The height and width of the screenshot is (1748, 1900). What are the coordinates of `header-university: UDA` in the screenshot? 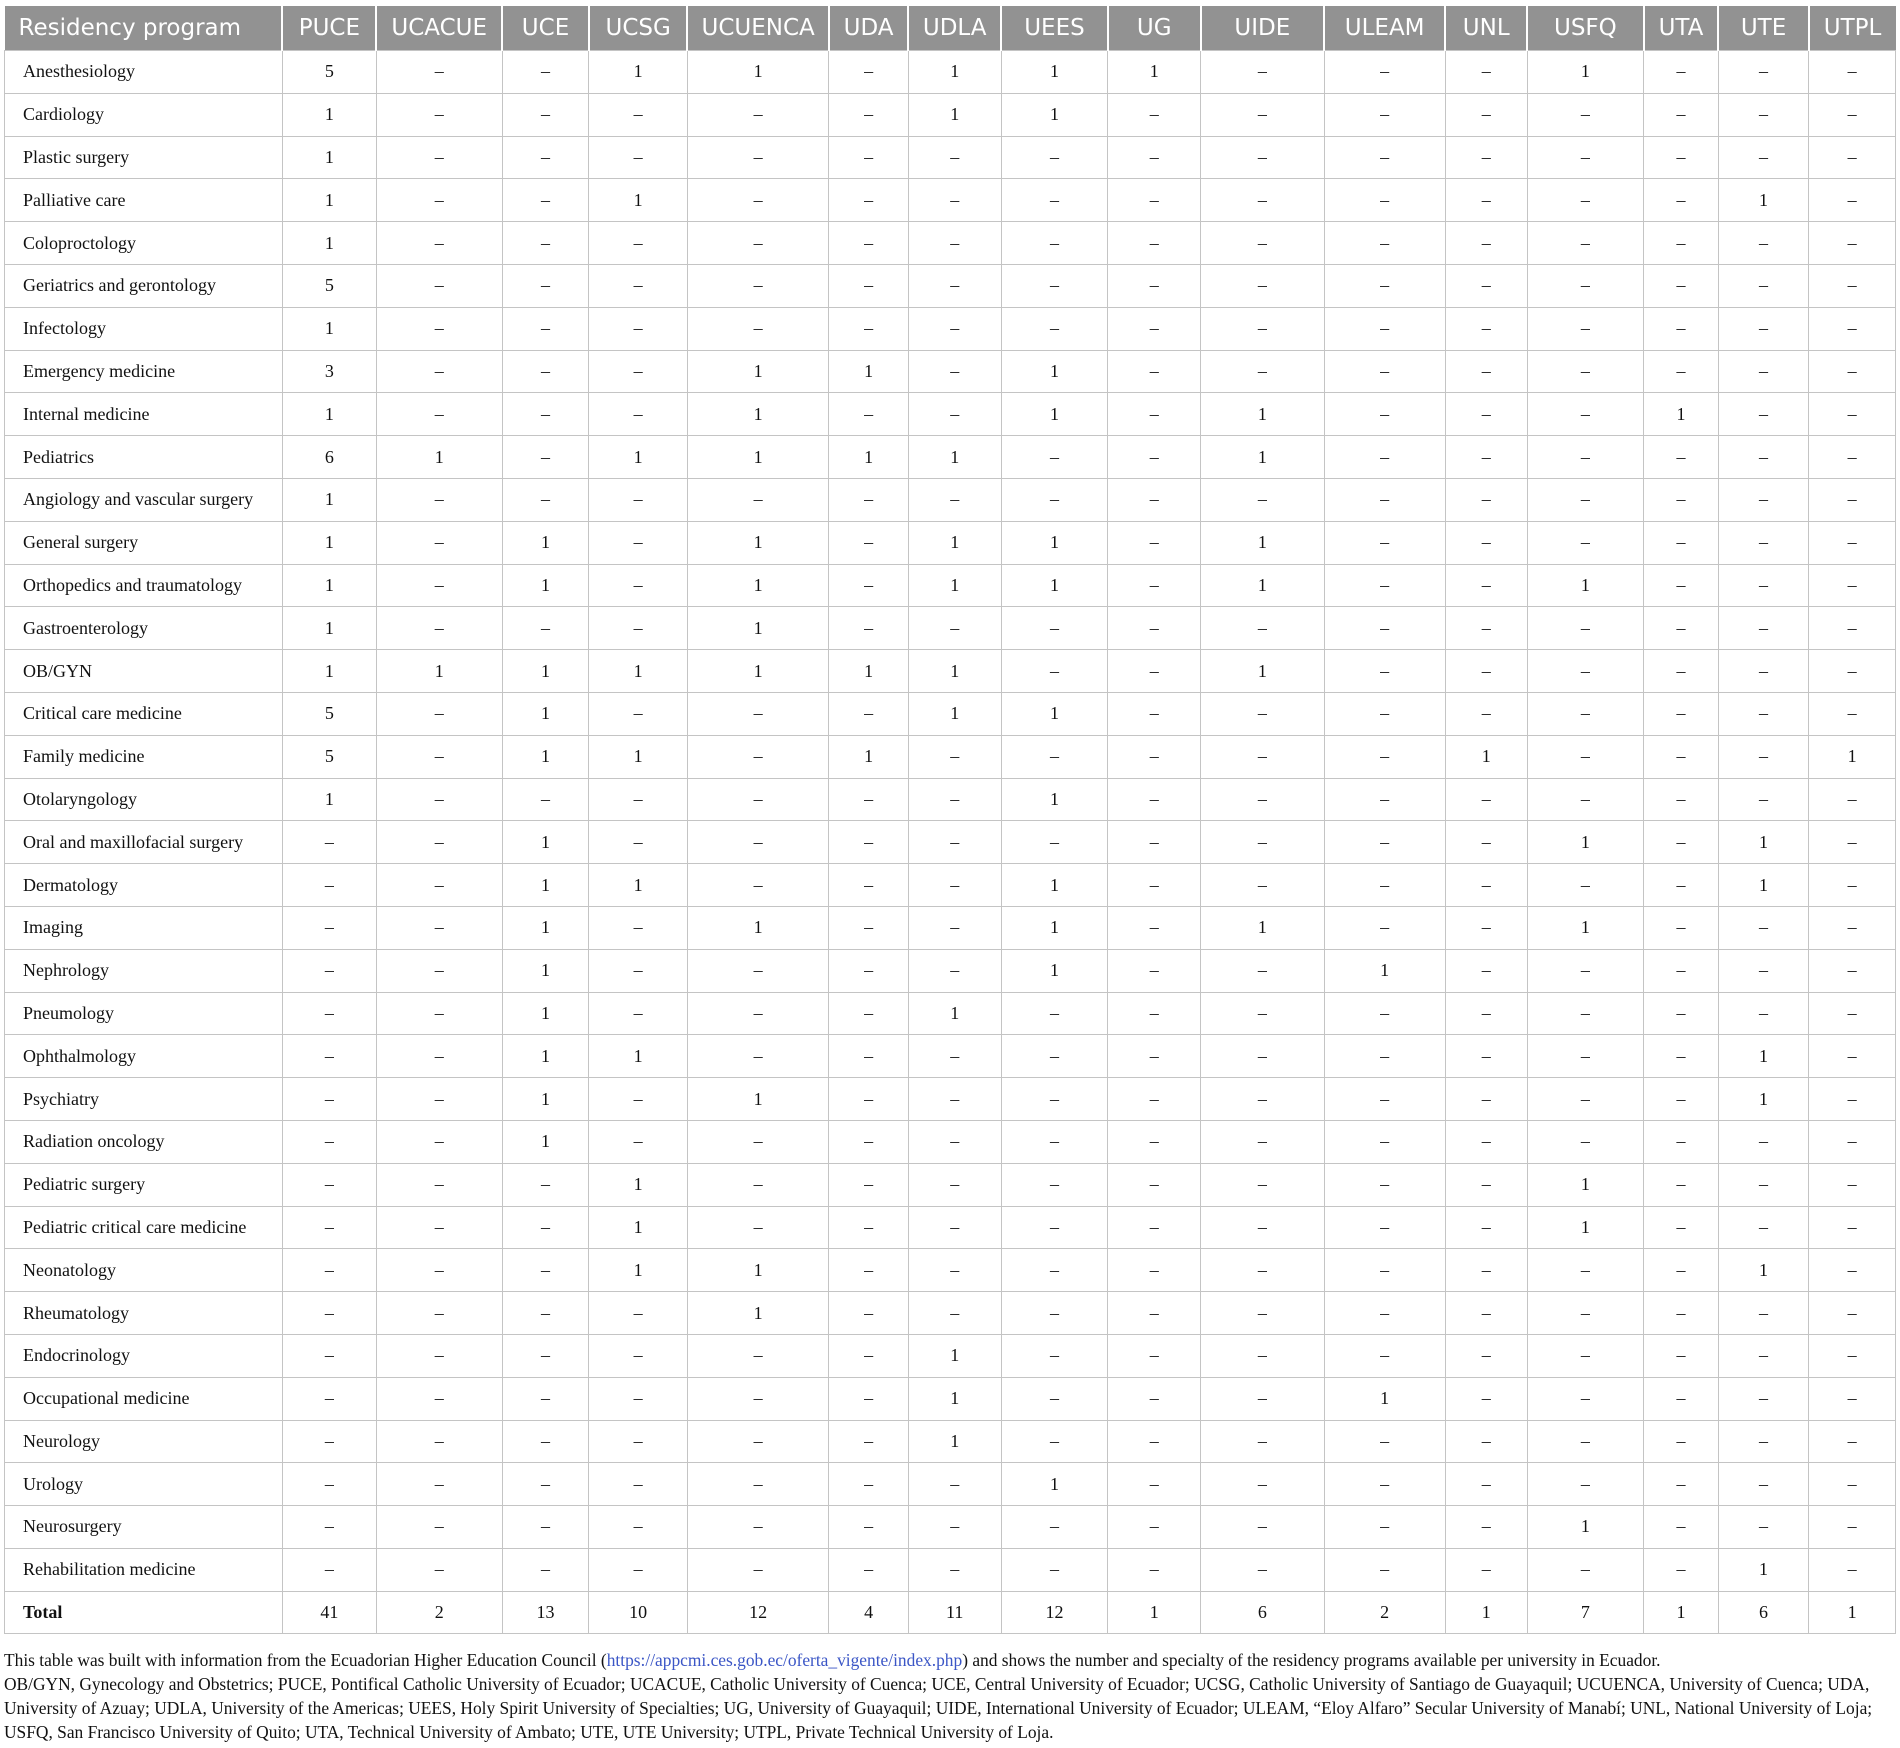 It's located at (869, 28).